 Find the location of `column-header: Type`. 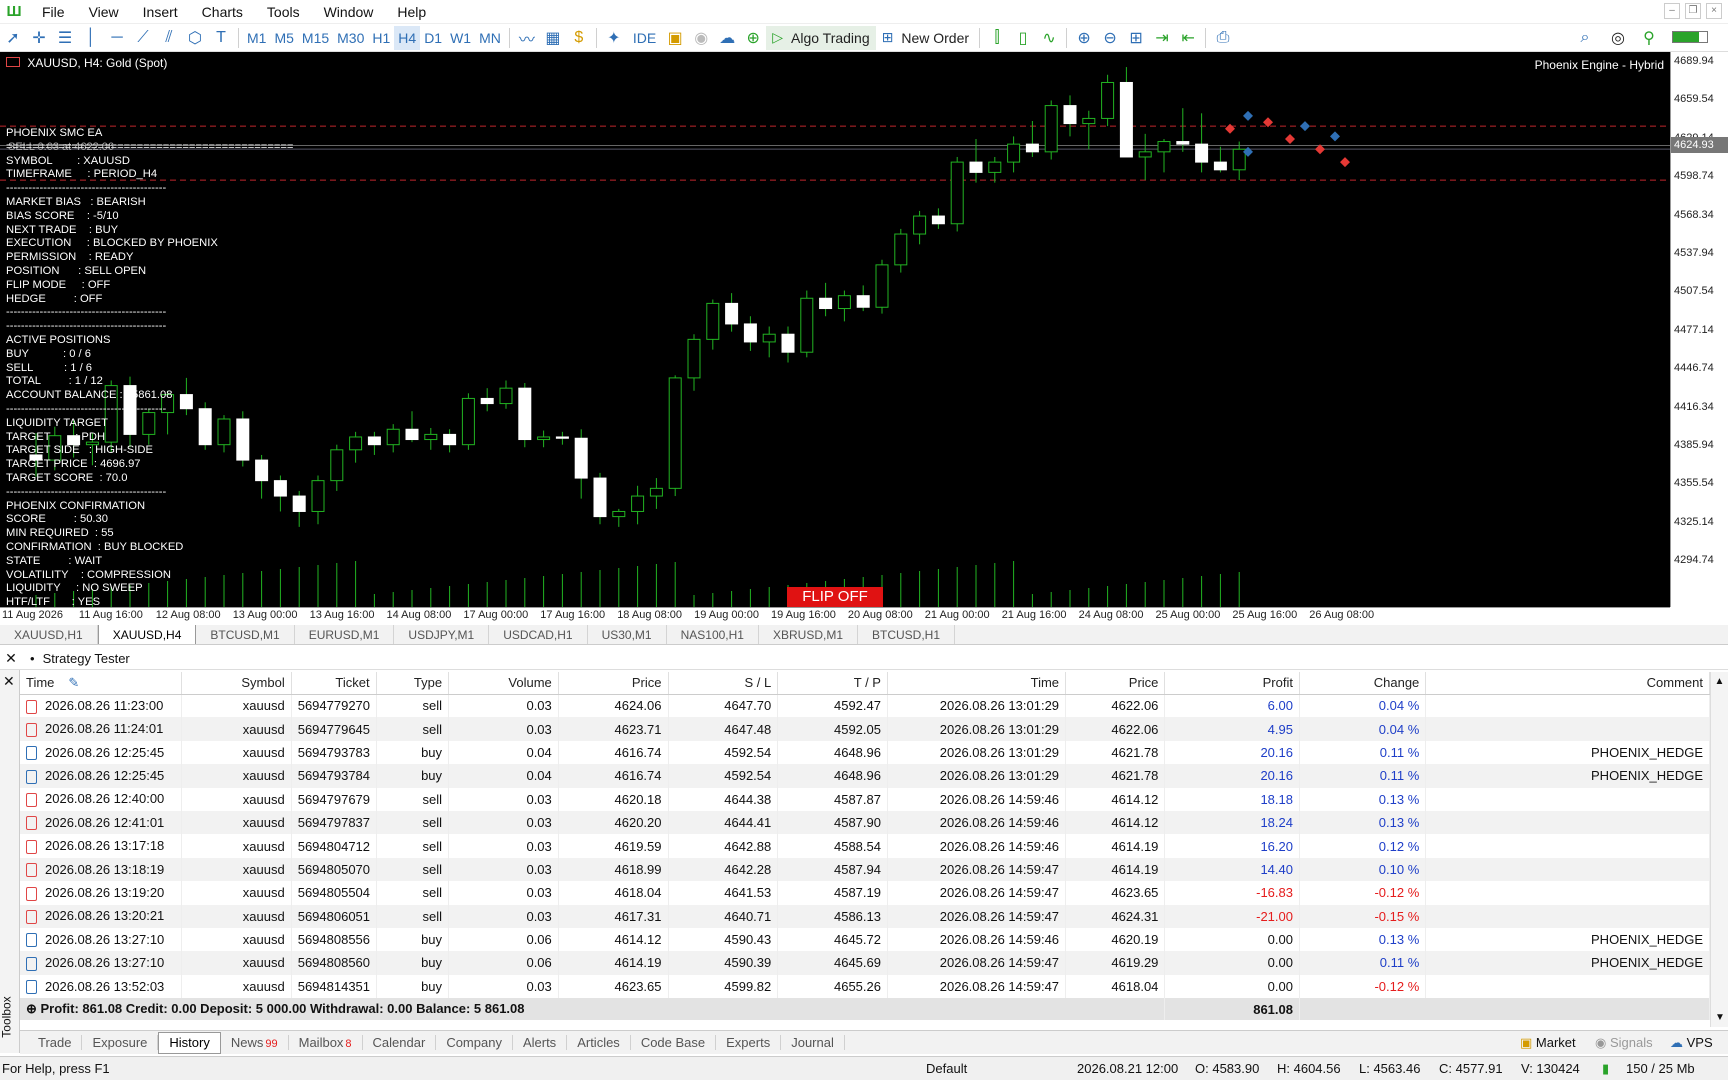

column-header: Type is located at coordinates (413, 683).